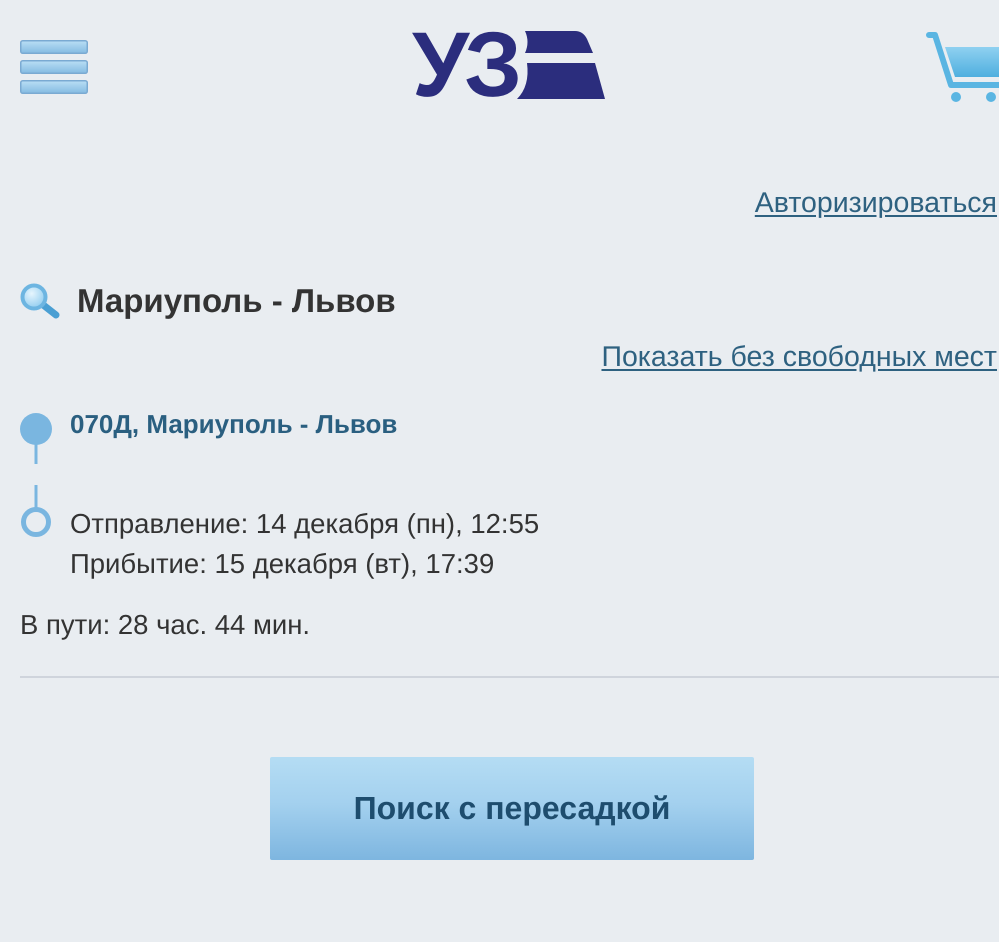  Describe the element at coordinates (282, 564) in the screenshot. I see `arrival-text: Прибытие: 15 декабря (вт), 17:39` at that location.